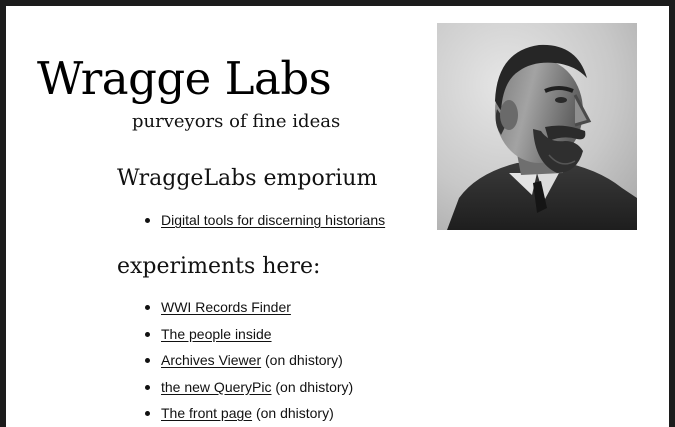  Describe the element at coordinates (216, 387) in the screenshot. I see `link-querypic: the new QueryPic` at that location.